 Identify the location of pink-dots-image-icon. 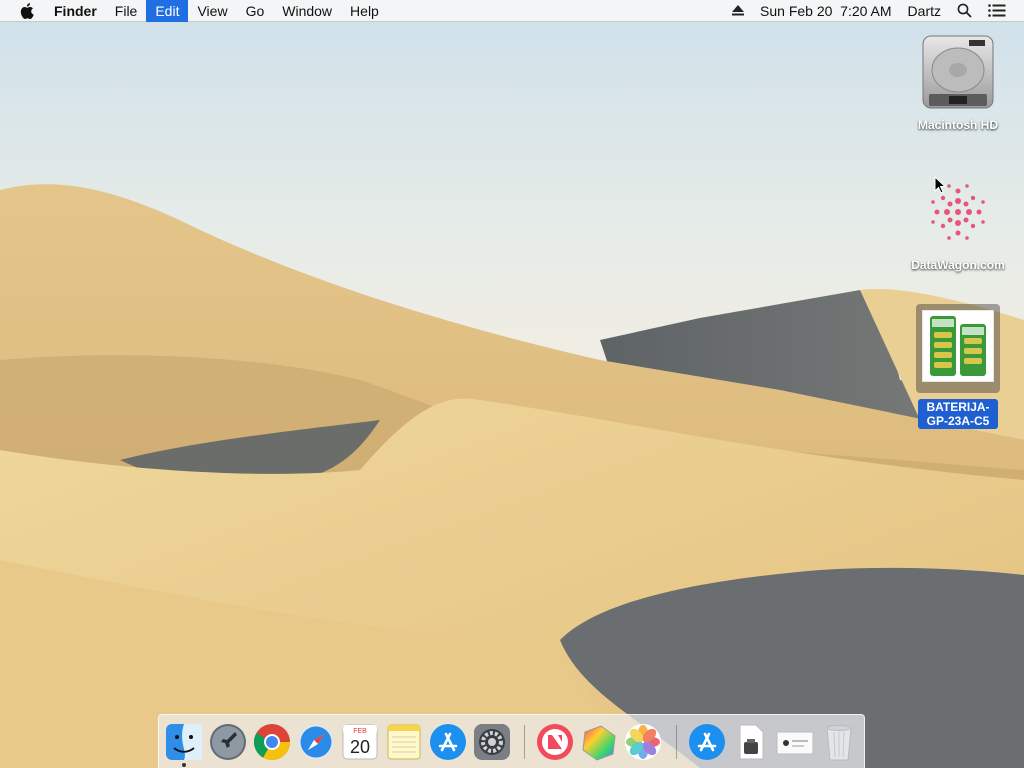
(958, 212).